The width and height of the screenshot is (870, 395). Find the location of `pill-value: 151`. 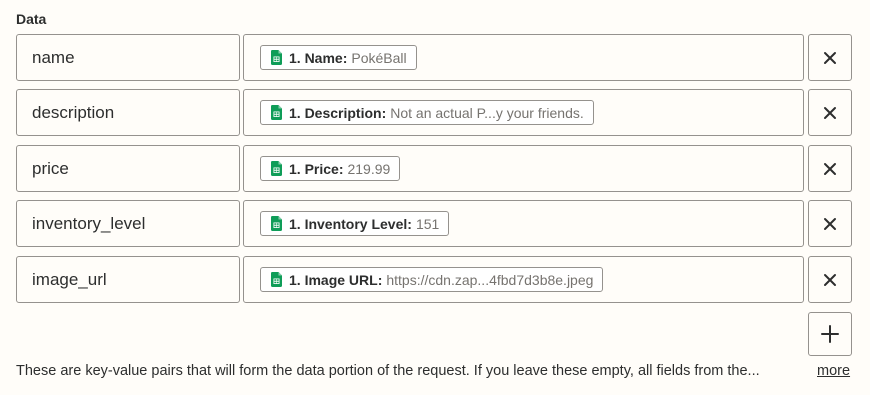

pill-value: 151 is located at coordinates (427, 223).